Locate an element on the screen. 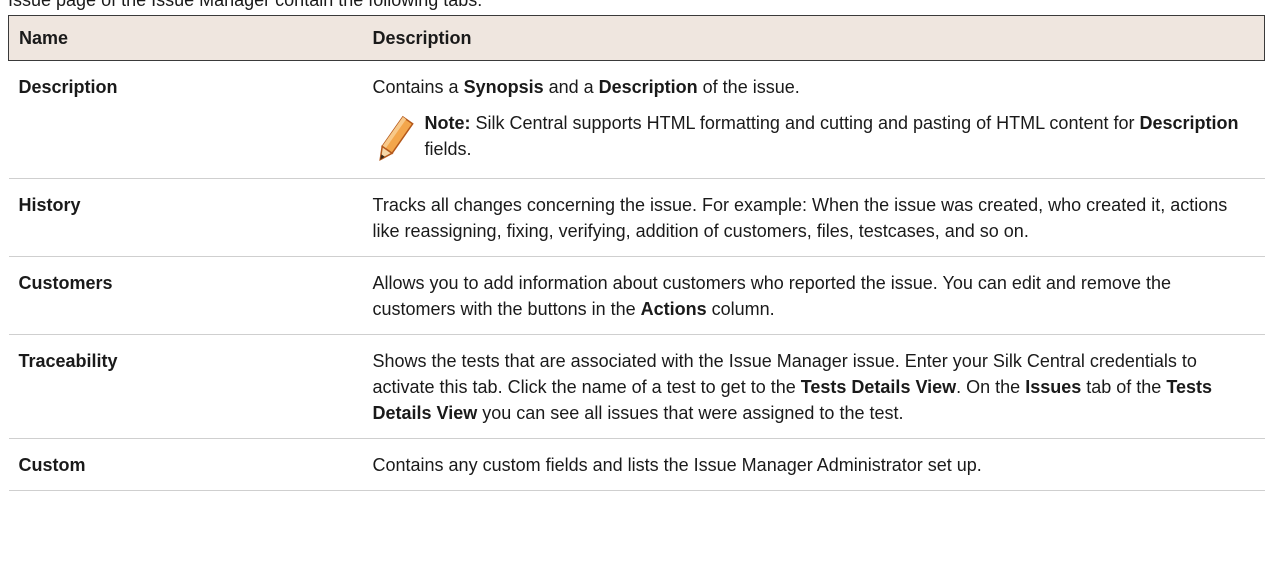 The width and height of the screenshot is (1272, 578). row-name-customers: Customers is located at coordinates (185, 295).